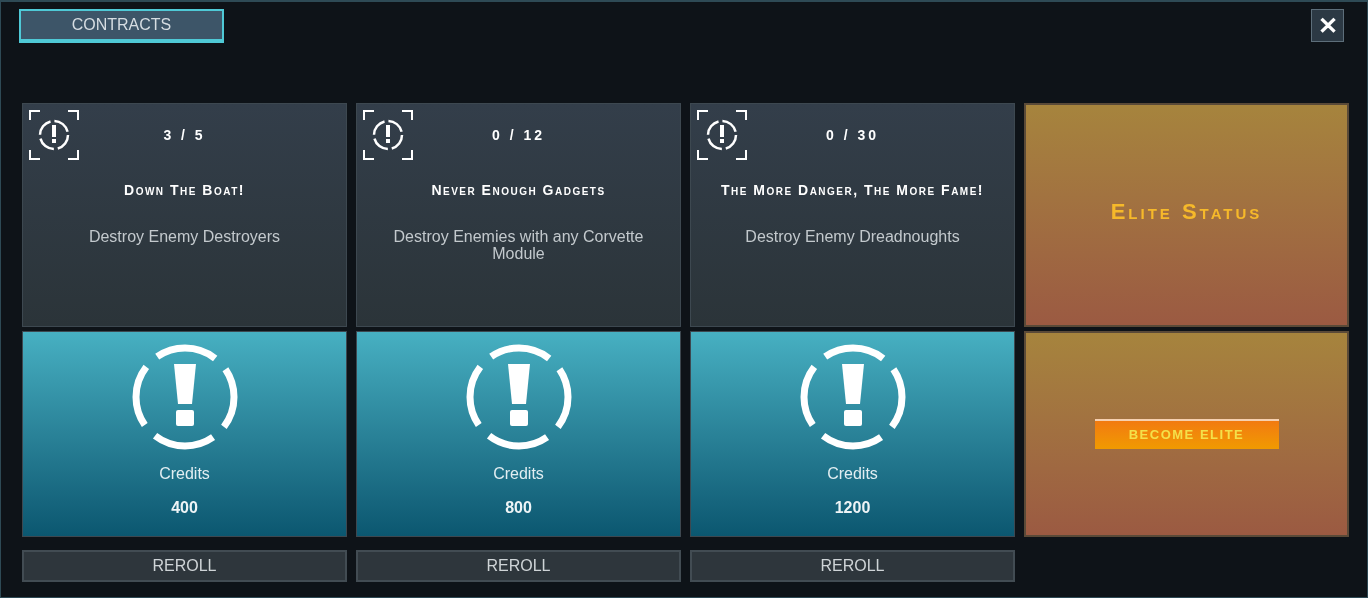  What do you see at coordinates (518, 508) in the screenshot?
I see `reward-amount: 800` at bounding box center [518, 508].